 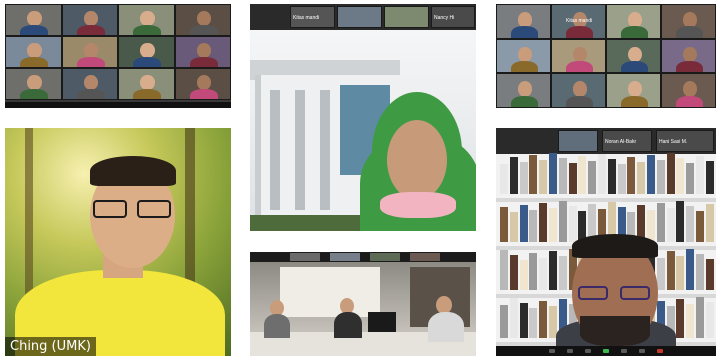 I want to click on thumbnail-strip: Noran Al-Bakr Hani Sasi M., so click(x=606, y=141).